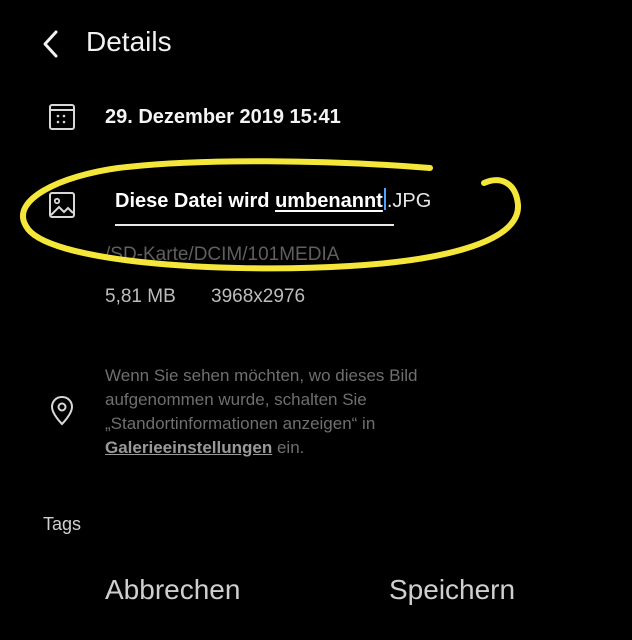 Image resolution: width=632 pixels, height=640 pixels. I want to click on filename-input: Diese Datei wird umbenannt .JPG, so click(273, 208).